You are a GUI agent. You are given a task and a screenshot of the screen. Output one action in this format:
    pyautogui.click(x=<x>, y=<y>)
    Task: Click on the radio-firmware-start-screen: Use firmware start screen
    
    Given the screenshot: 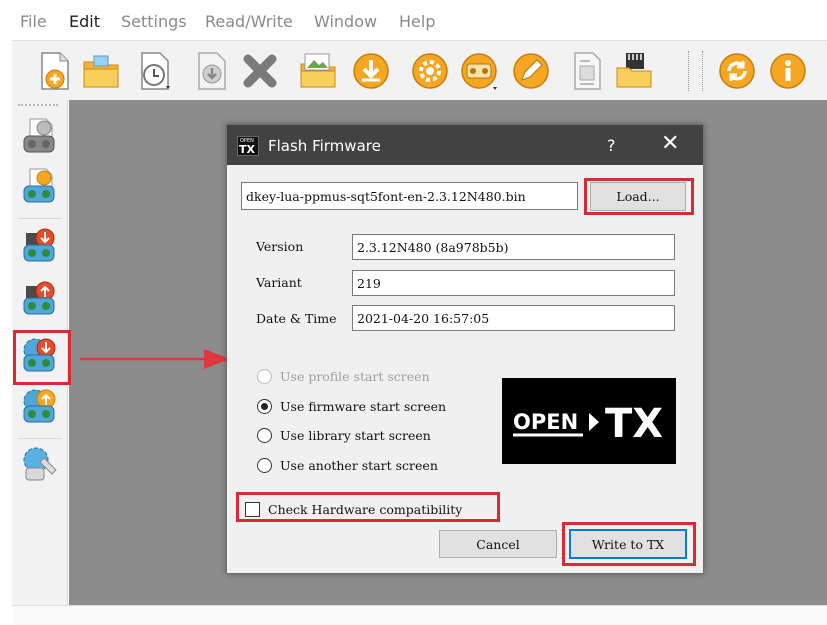 What is the action you would take?
    pyautogui.click(x=351, y=406)
    